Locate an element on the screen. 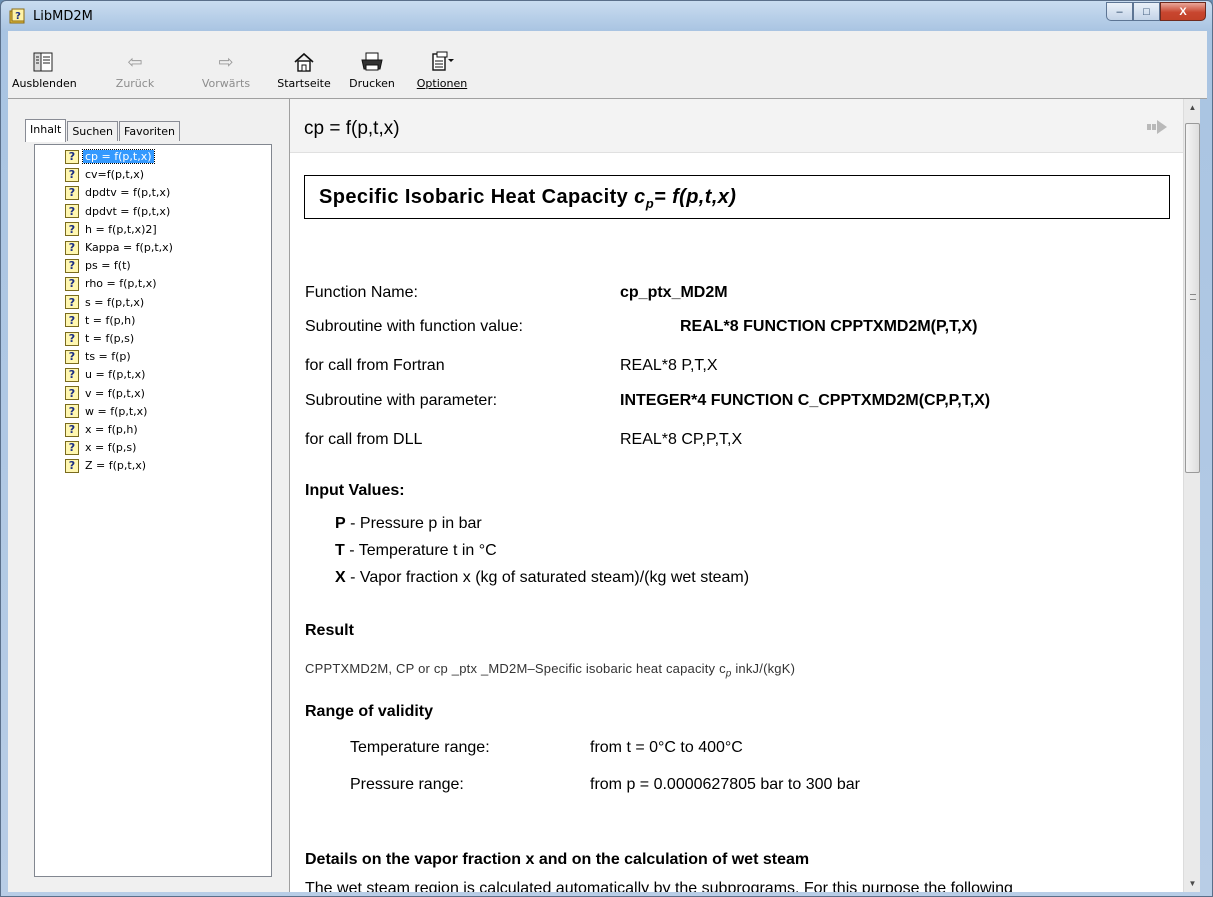  vertical-scrollbar: ▲ ▼ is located at coordinates (1191, 495).